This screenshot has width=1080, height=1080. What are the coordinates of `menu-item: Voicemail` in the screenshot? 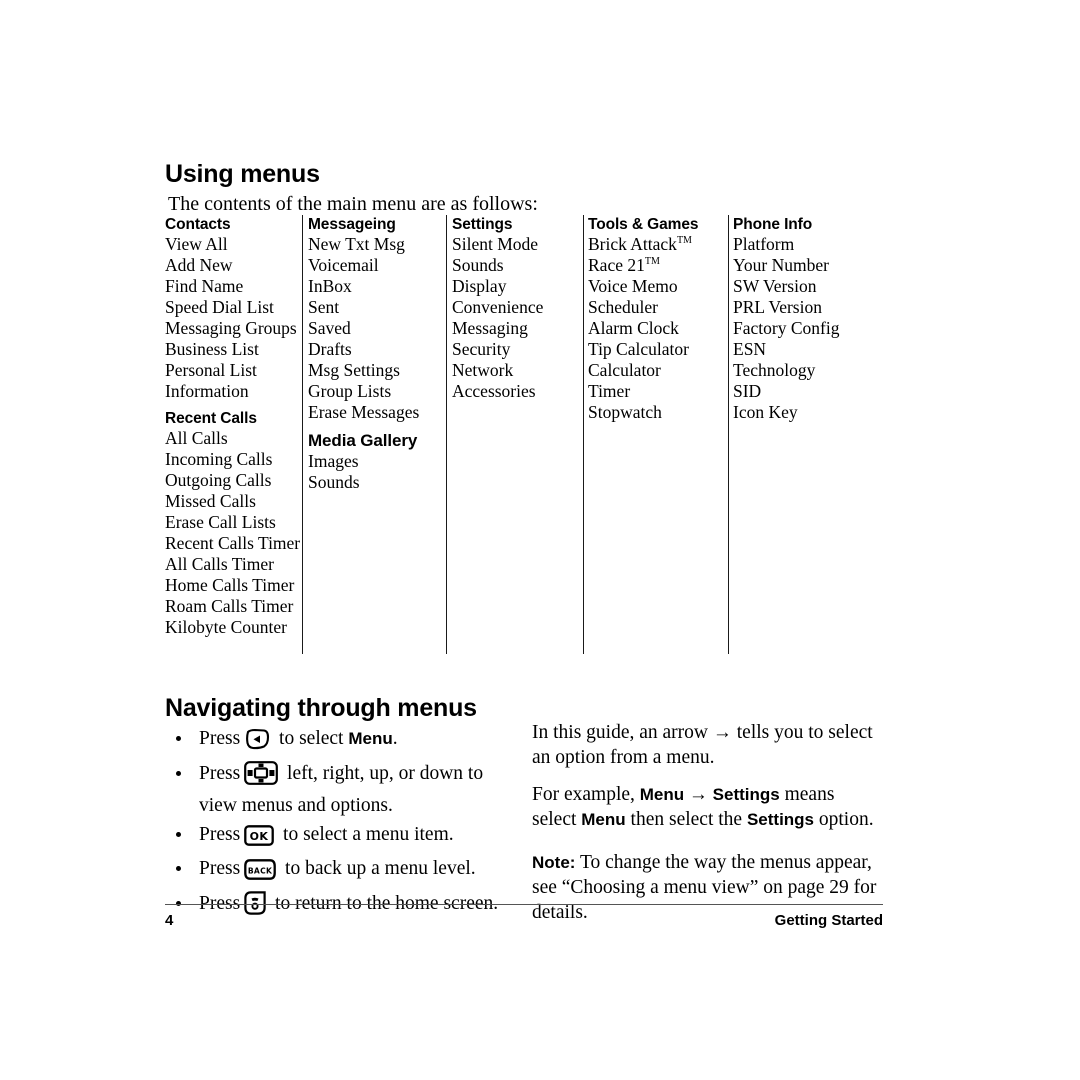 It's located at (374, 265).